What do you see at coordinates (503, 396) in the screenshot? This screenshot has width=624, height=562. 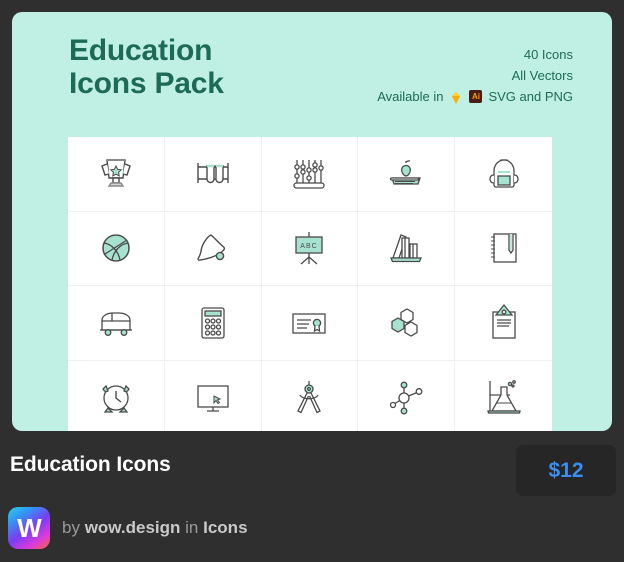 I see `icon-cell-flask` at bounding box center [503, 396].